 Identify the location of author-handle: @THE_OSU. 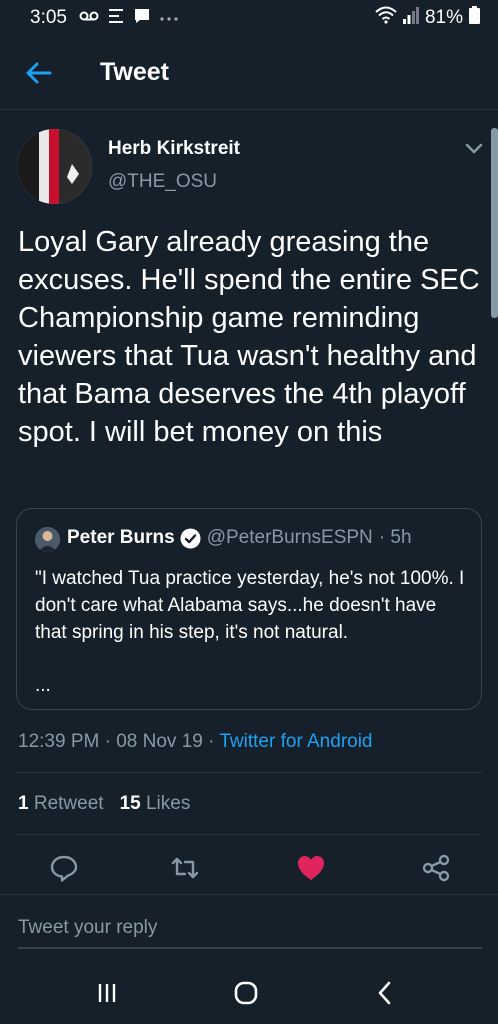
(162, 182).